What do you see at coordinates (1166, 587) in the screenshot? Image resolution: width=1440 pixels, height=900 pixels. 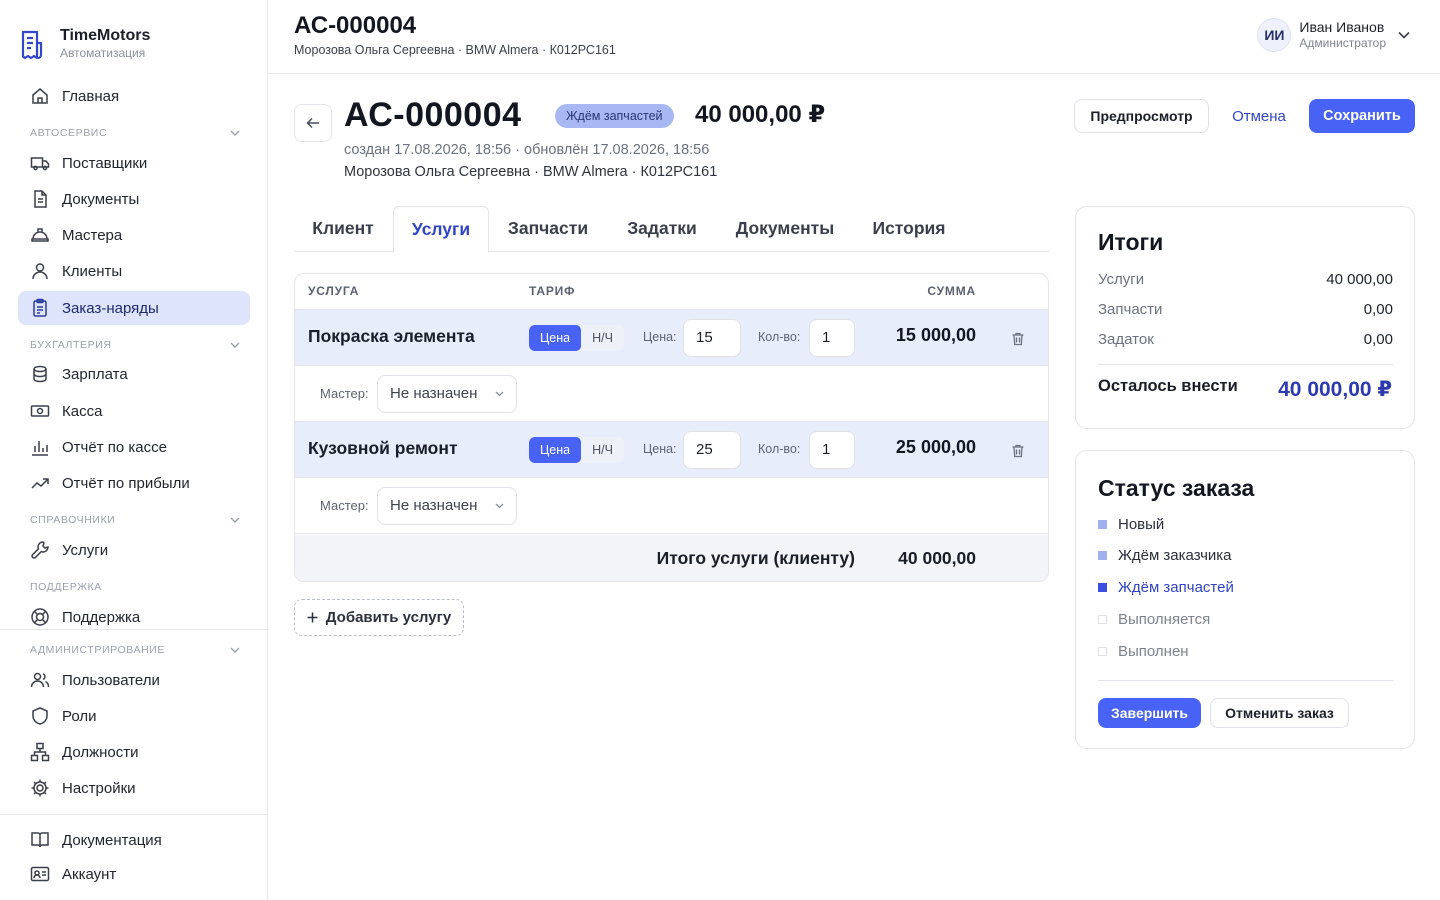 I see `status-step: Ждём запчастей` at bounding box center [1166, 587].